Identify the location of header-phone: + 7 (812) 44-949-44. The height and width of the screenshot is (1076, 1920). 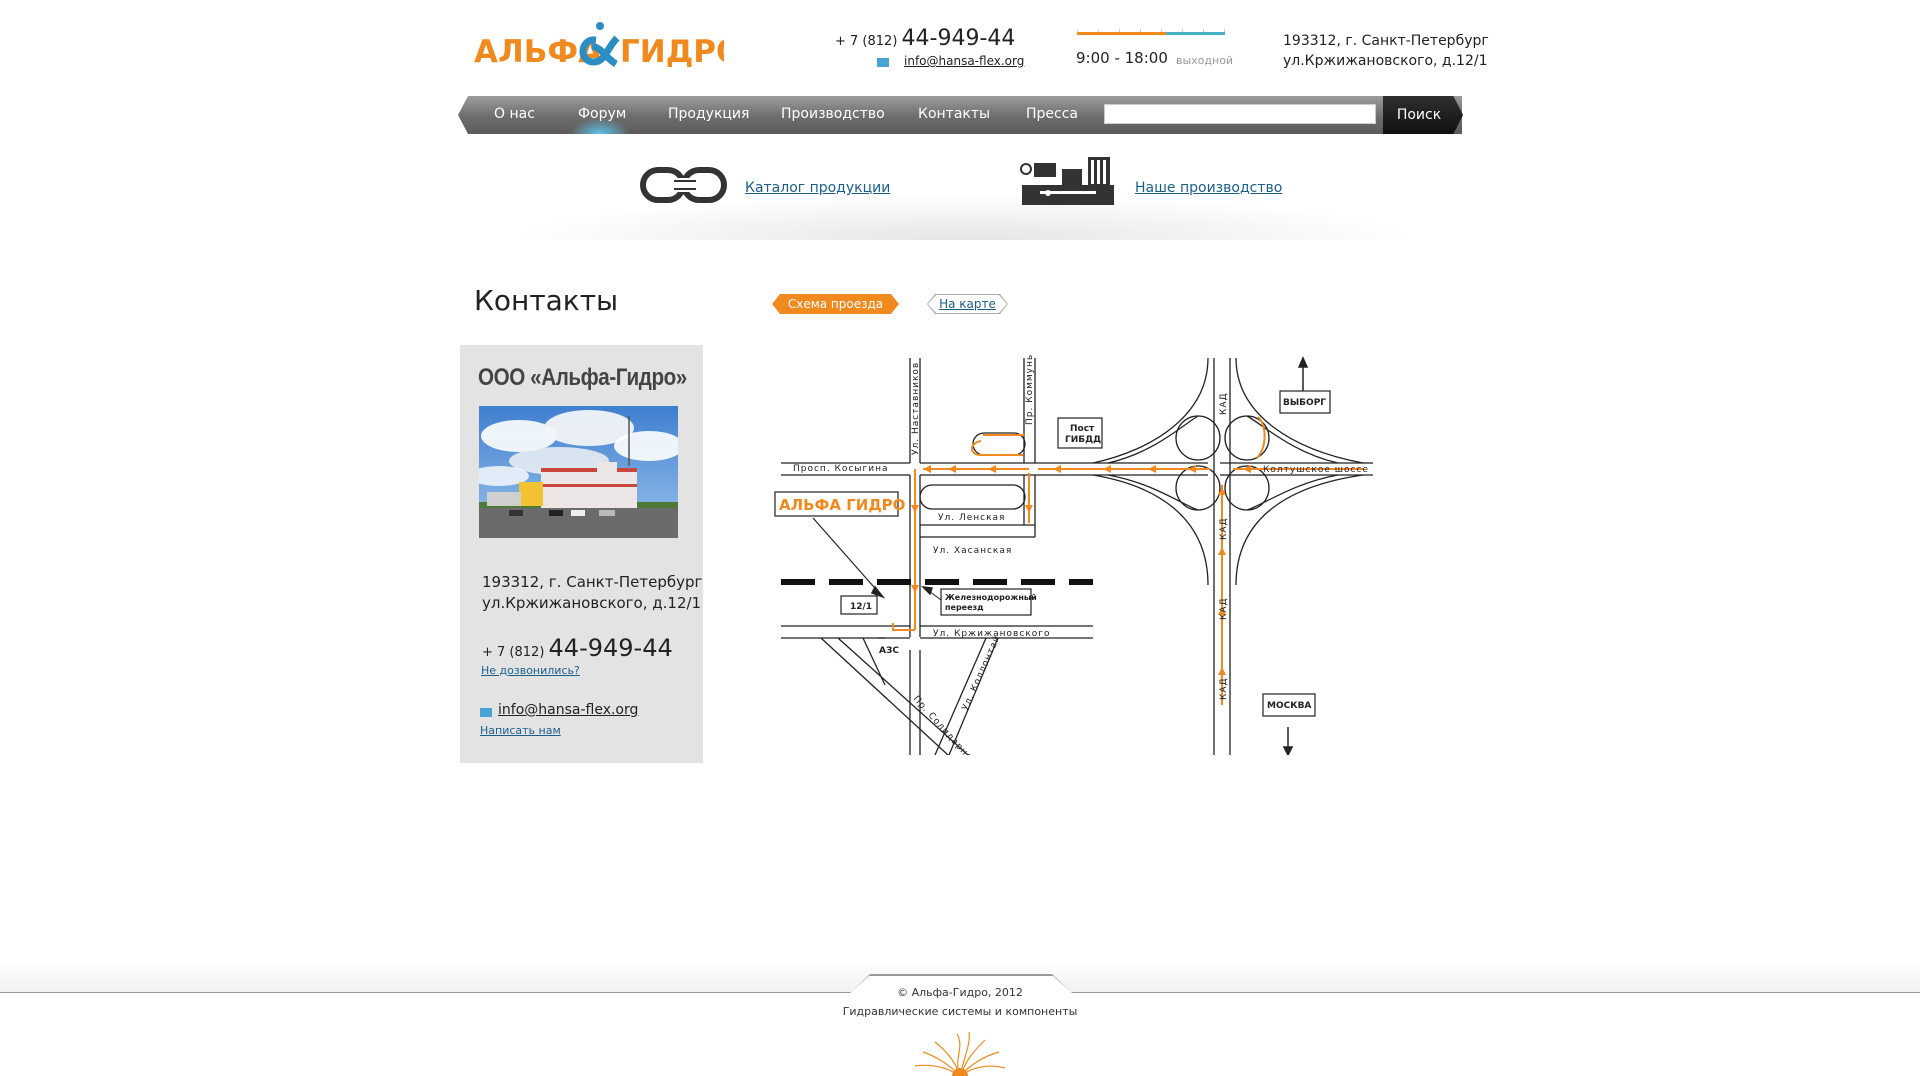
(925, 38).